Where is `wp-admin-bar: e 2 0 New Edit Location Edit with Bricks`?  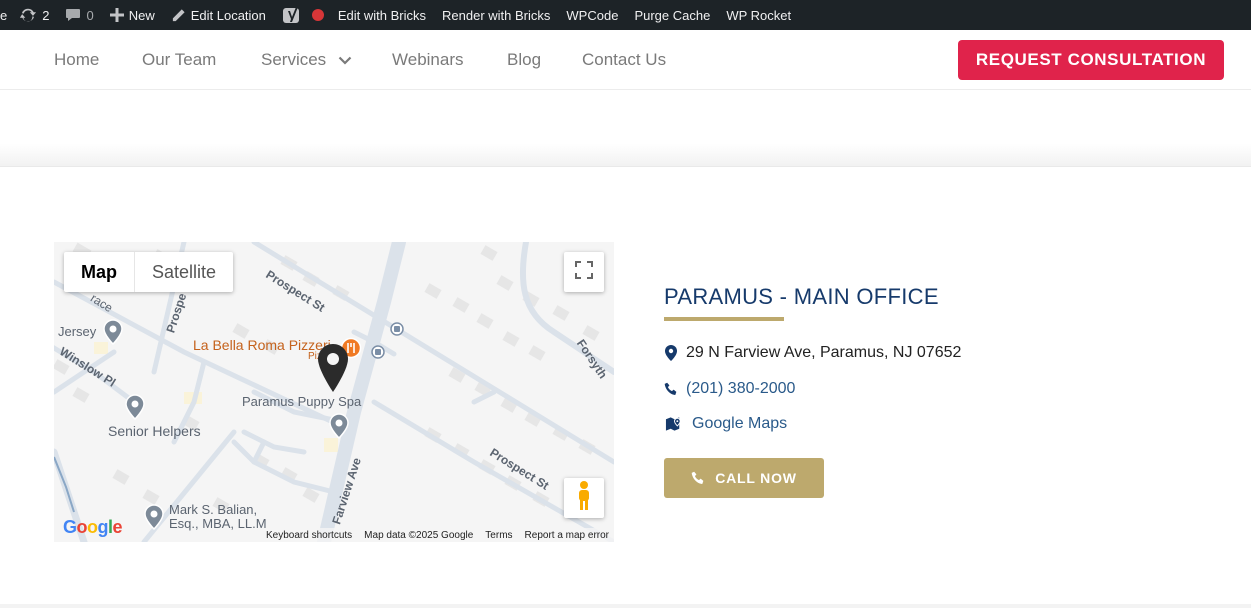 wp-admin-bar: e 2 0 New Edit Location Edit with Bricks is located at coordinates (625, 15).